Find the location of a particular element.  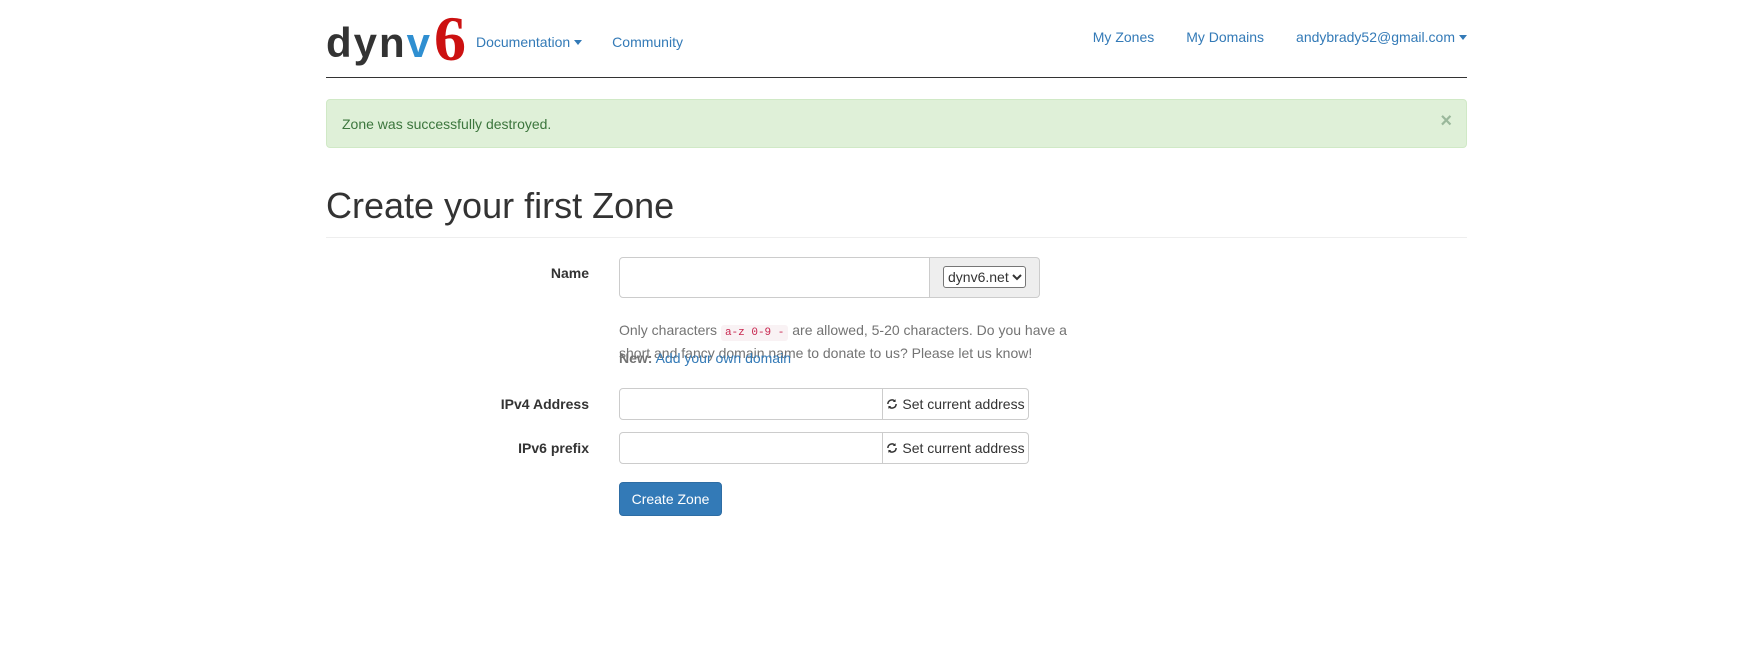

nav-my-domains-label: My Domains is located at coordinates (1225, 37).